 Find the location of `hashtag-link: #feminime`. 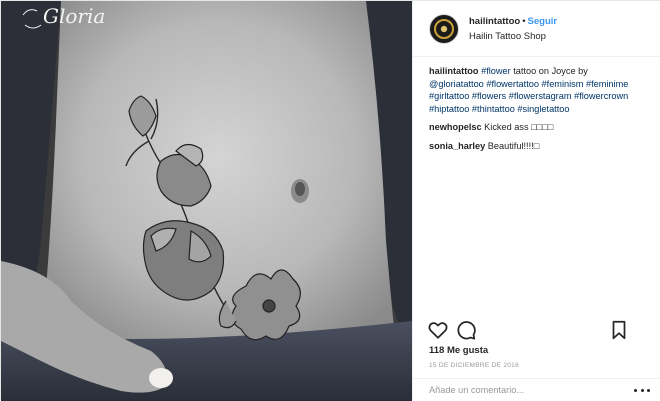

hashtag-link: #feminime is located at coordinates (607, 84).